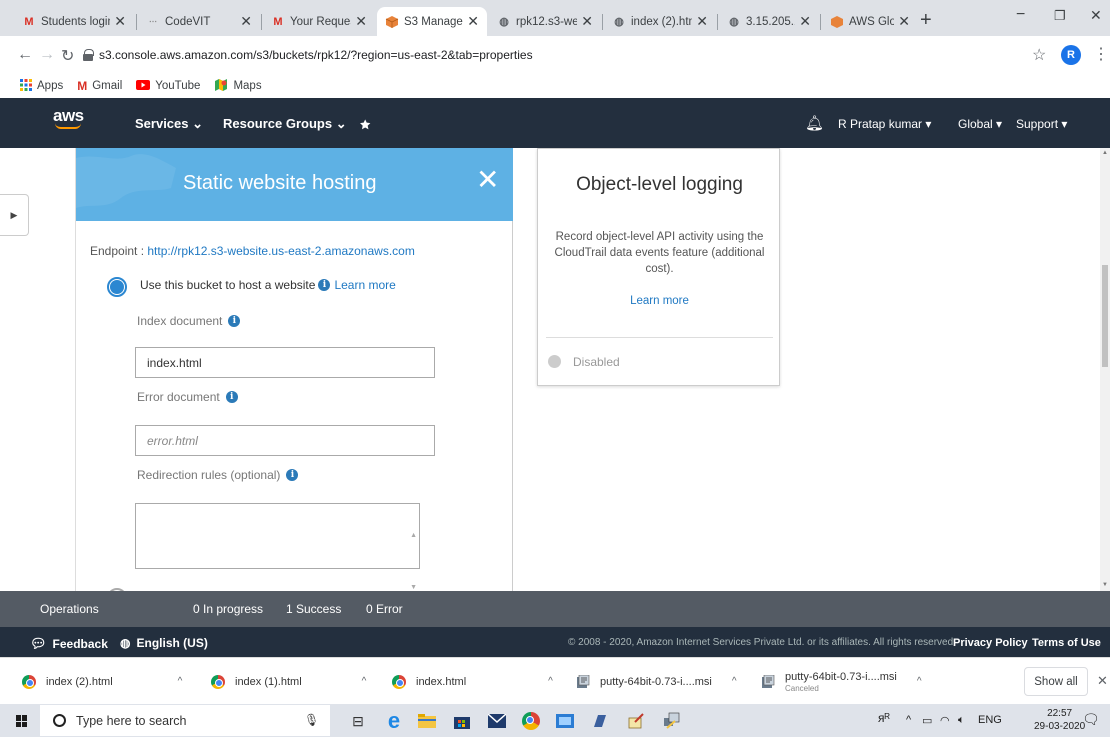 This screenshot has width=1110, height=737. Describe the element at coordinates (565, 721) in the screenshot. I see `photos-icon` at that location.